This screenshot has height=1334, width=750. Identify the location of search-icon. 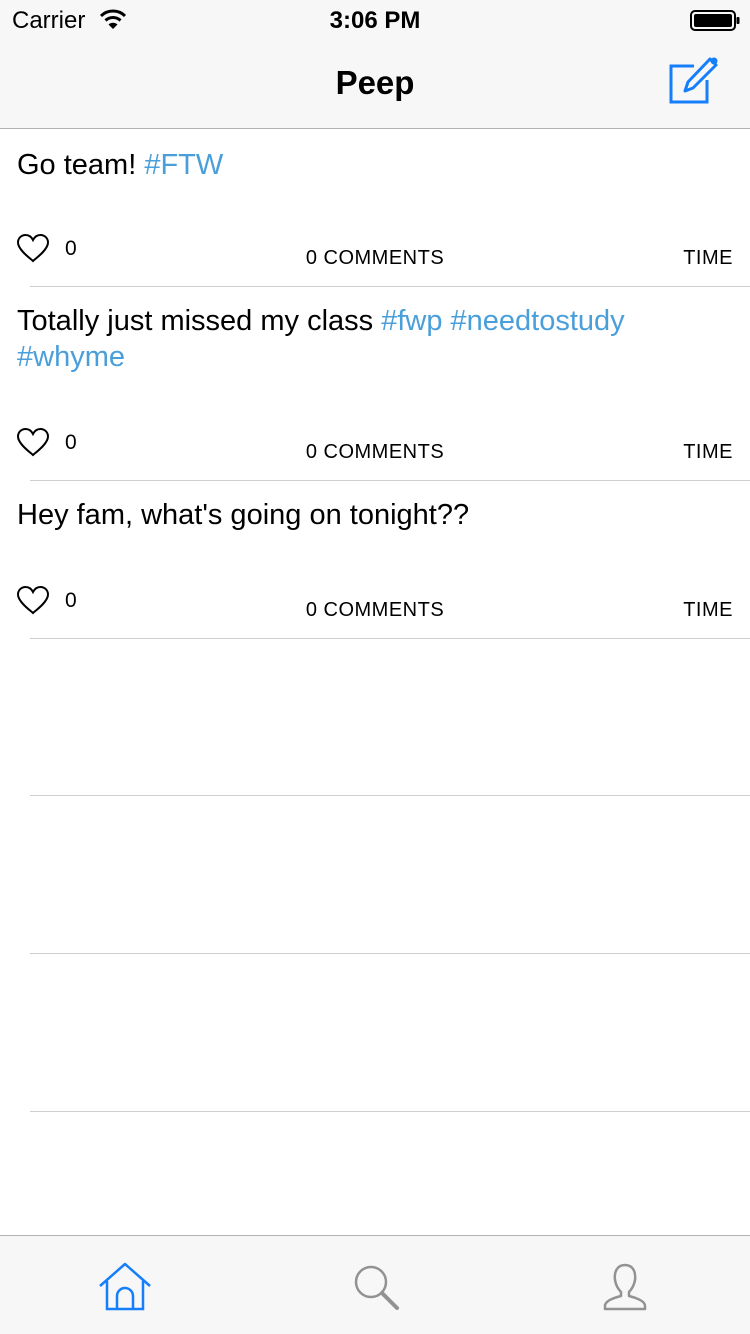
(376, 1287).